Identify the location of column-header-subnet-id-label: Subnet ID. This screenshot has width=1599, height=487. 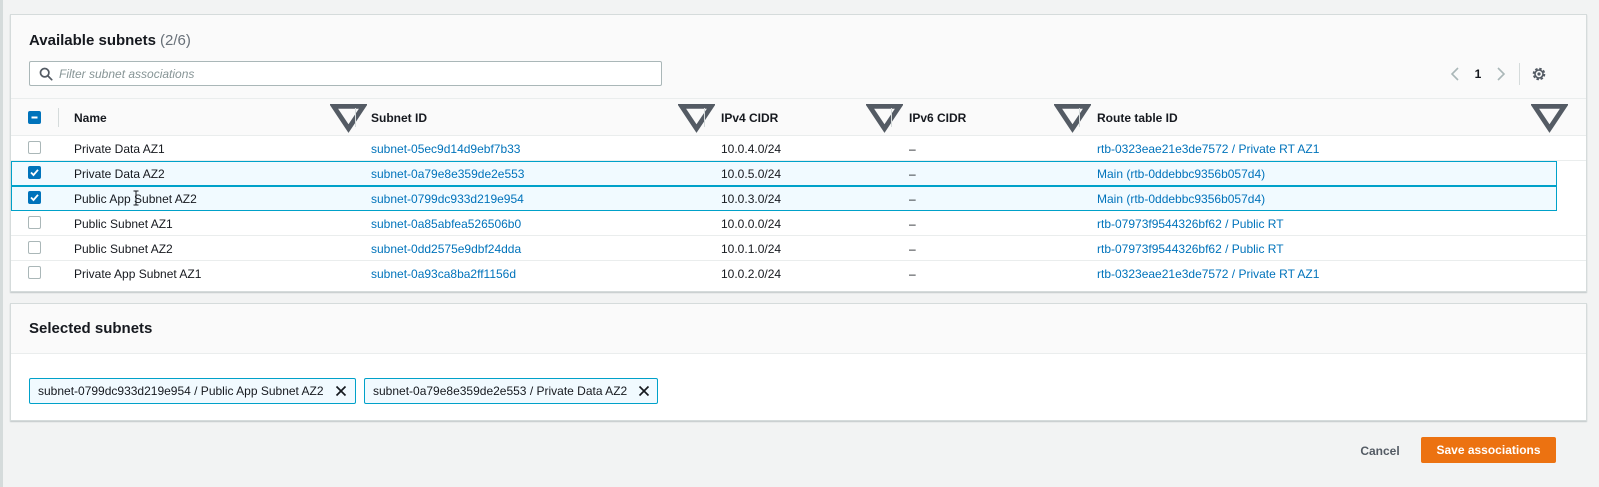
(399, 117).